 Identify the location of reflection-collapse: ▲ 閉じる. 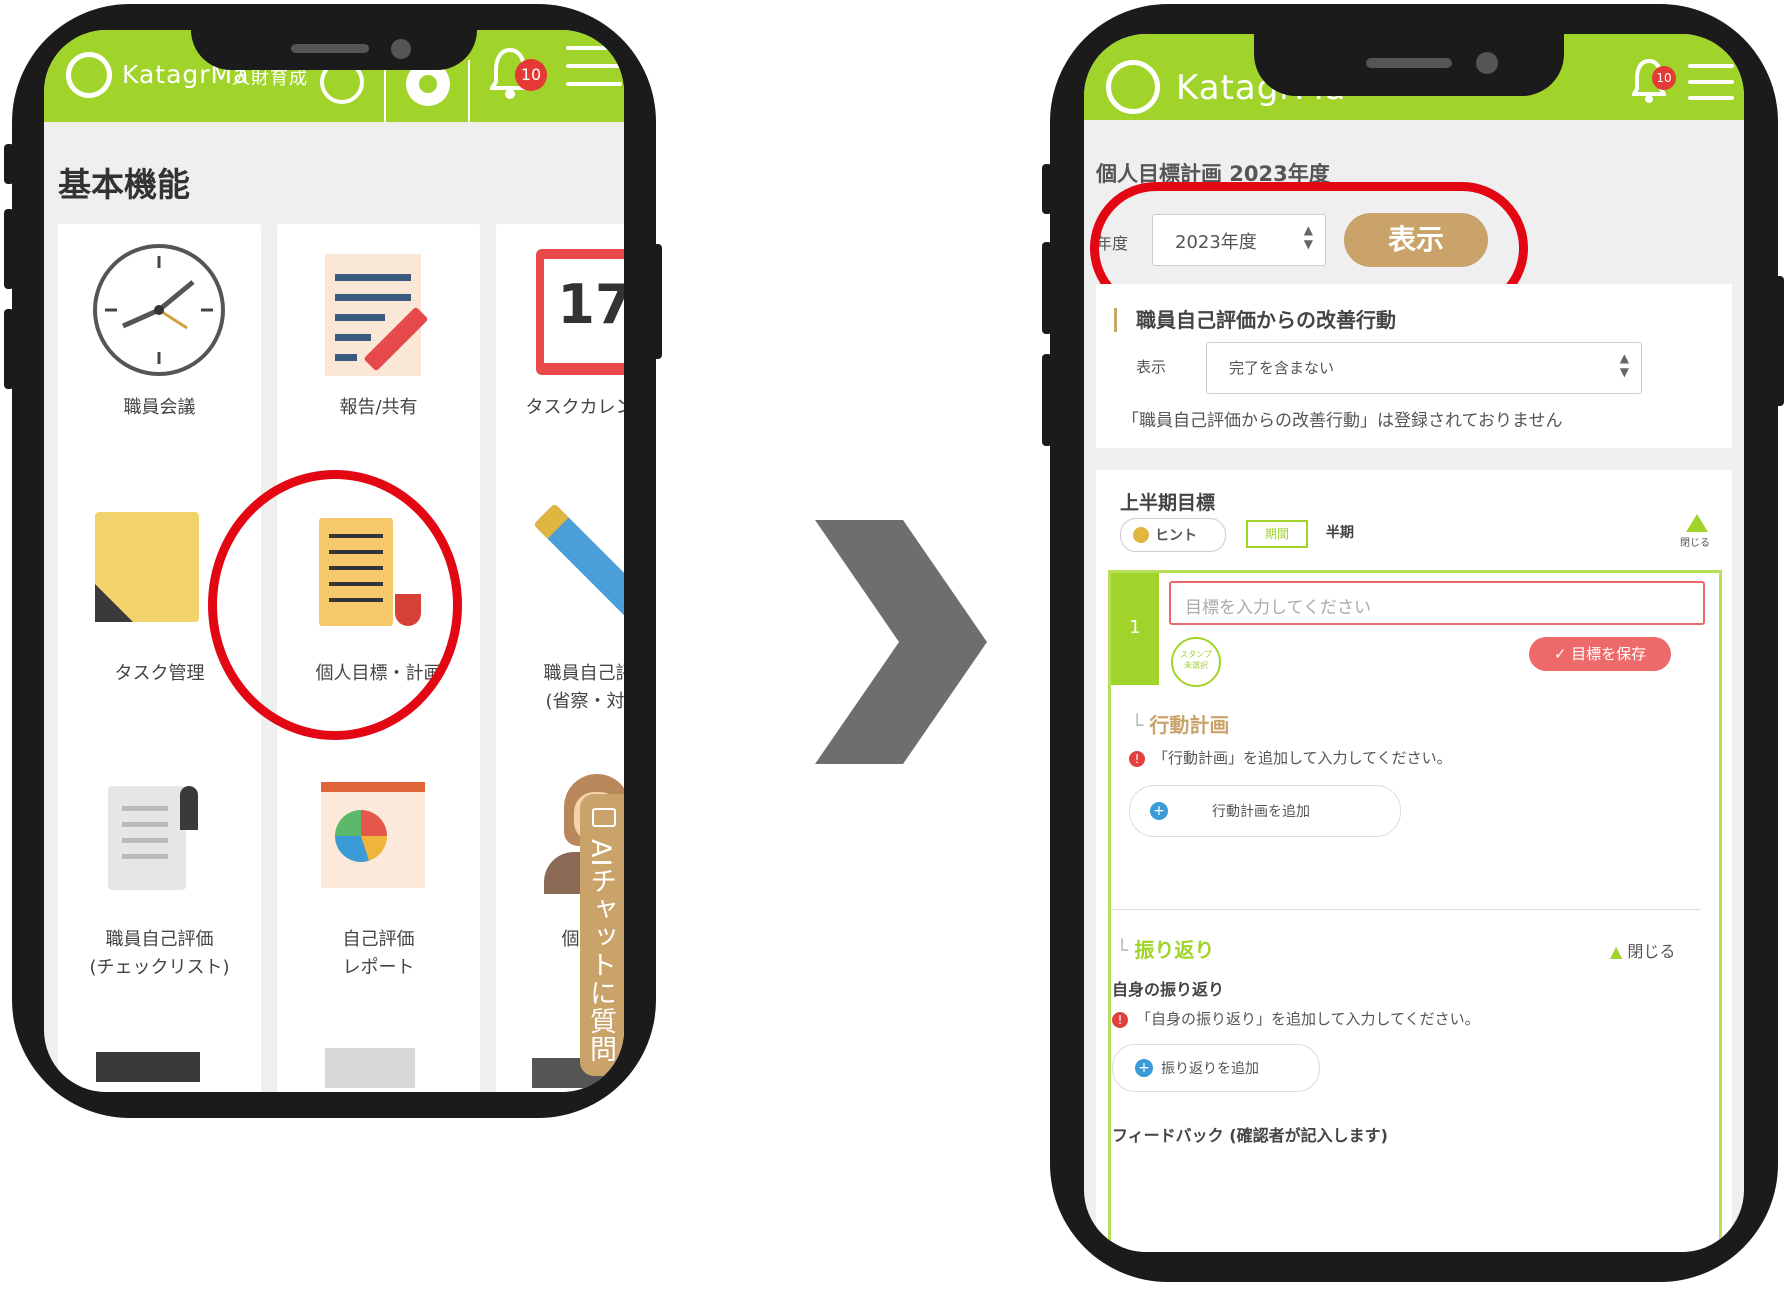
(1642, 950).